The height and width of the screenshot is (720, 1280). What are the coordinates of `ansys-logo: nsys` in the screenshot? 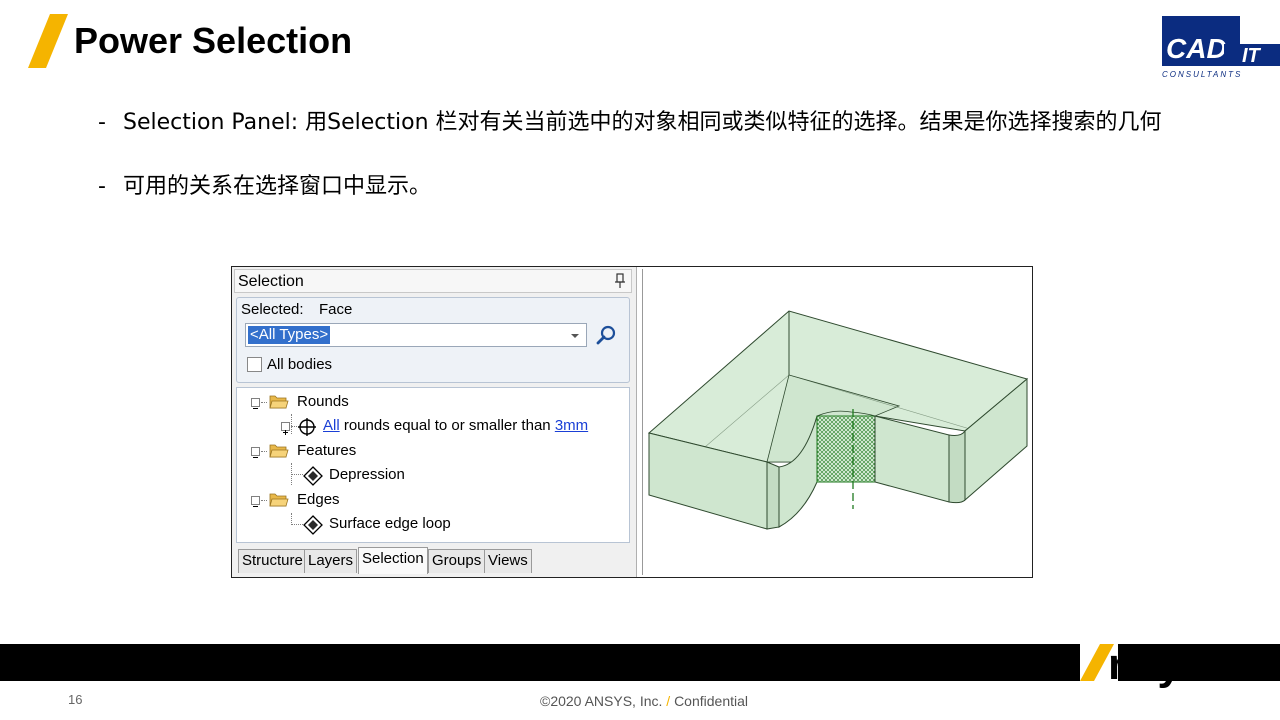 It's located at (1156, 664).